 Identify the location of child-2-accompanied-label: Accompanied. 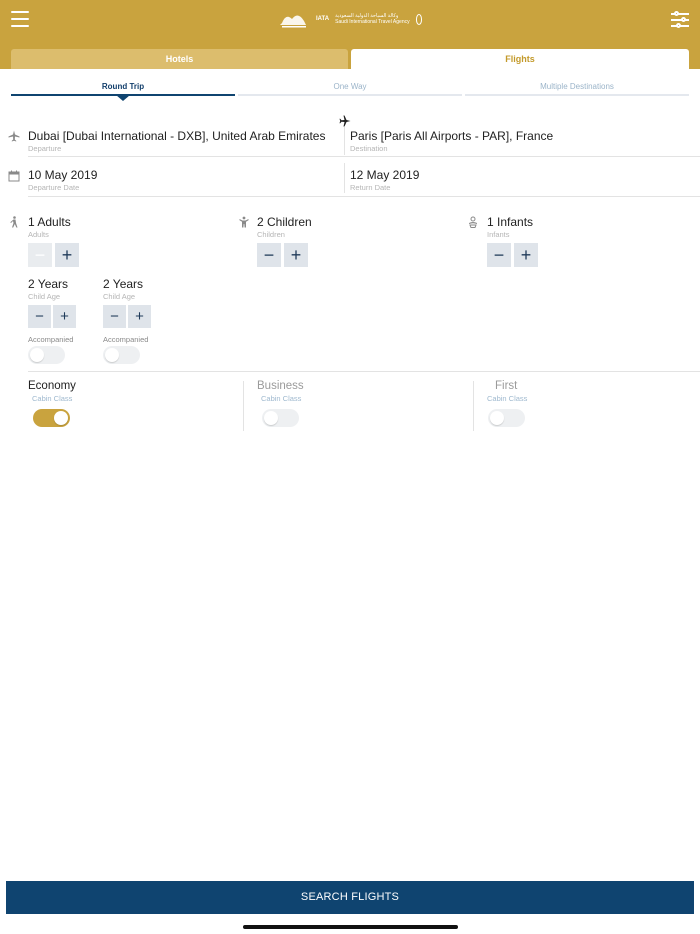
(126, 339).